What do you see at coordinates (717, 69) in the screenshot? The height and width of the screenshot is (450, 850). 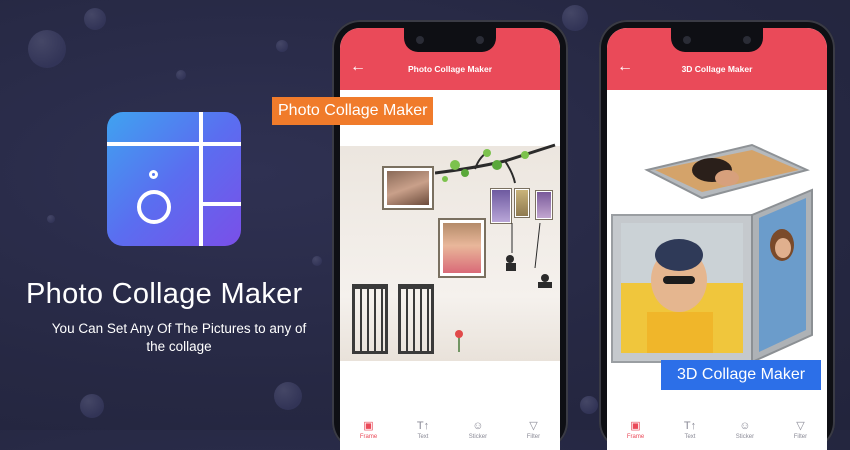 I see `screen-title: 3D Collage Maker` at bounding box center [717, 69].